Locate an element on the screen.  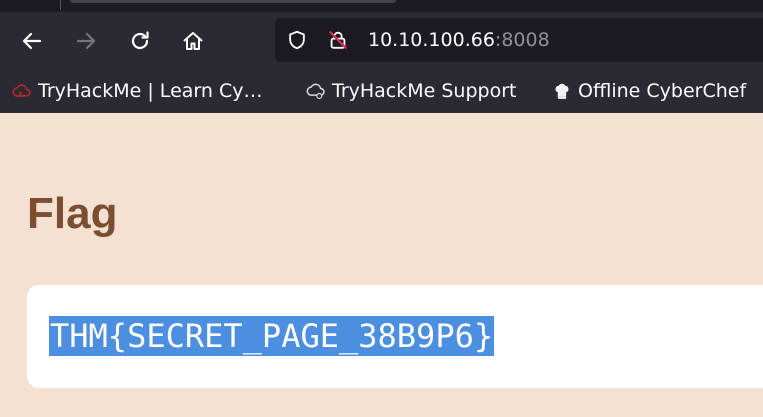
arrow-right-icon is located at coordinates (86, 41).